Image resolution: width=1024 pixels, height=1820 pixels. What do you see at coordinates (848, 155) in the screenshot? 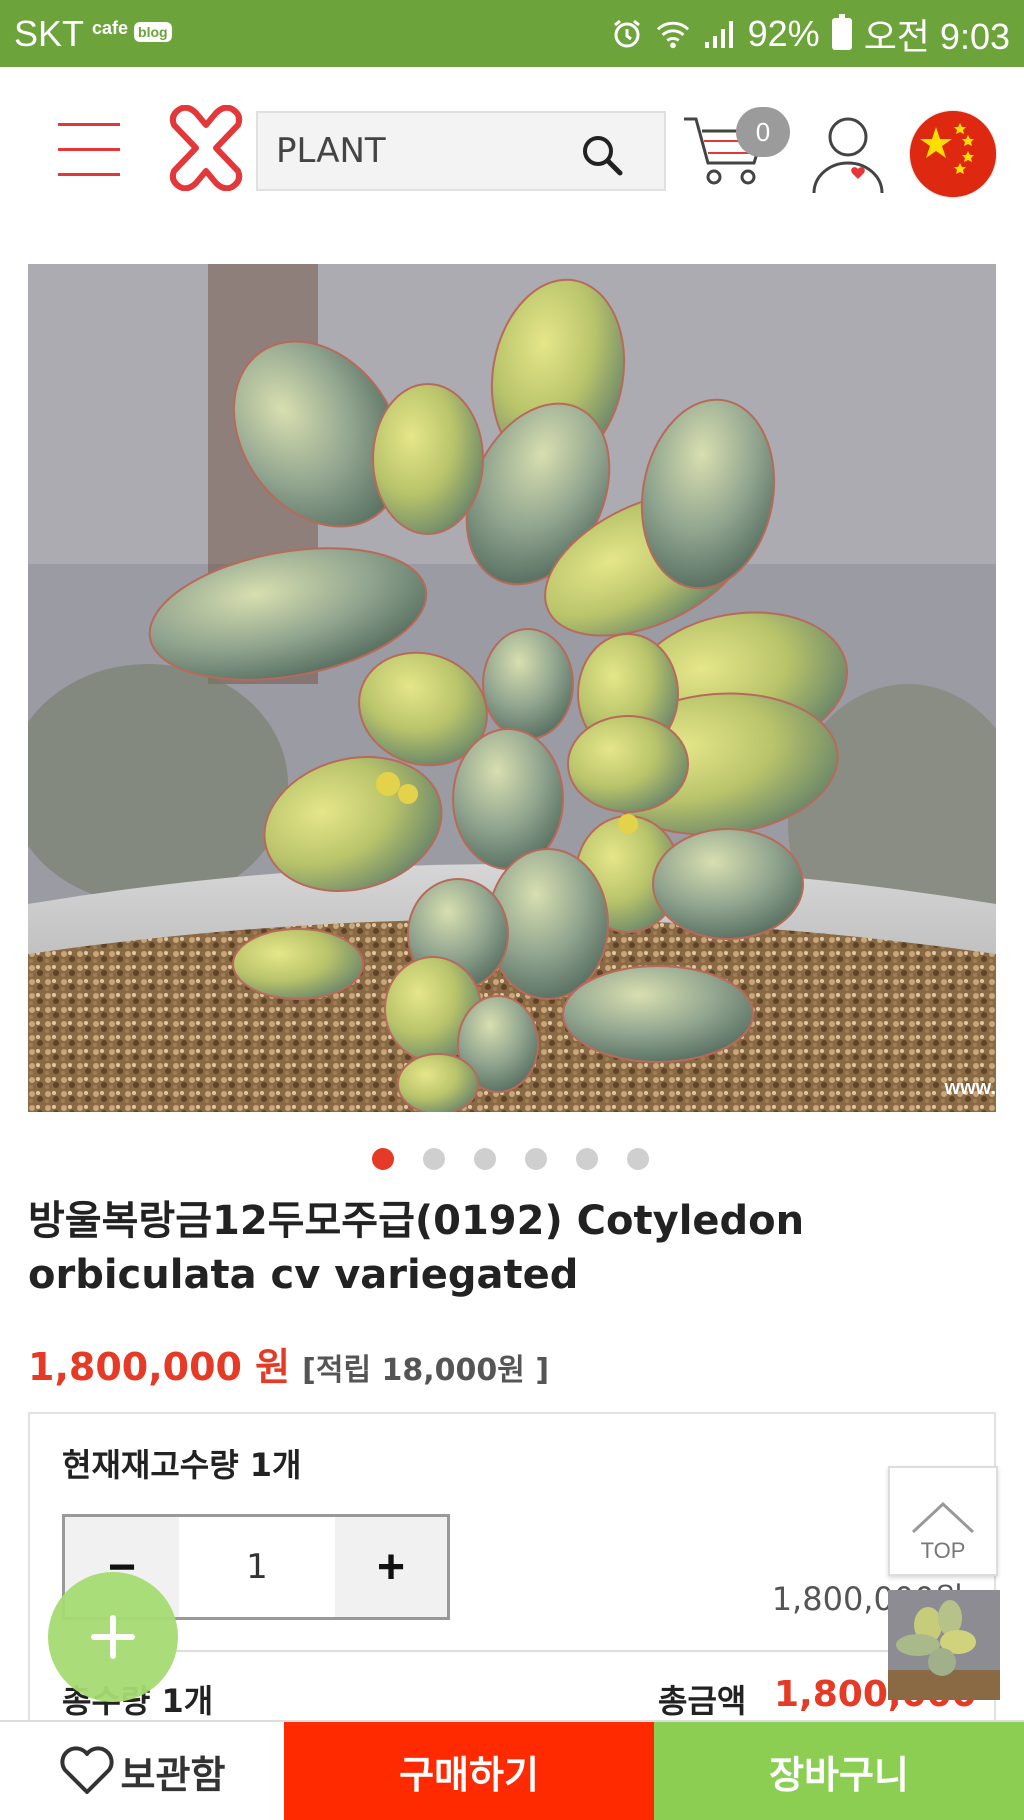
I see `user-account-icon` at bounding box center [848, 155].